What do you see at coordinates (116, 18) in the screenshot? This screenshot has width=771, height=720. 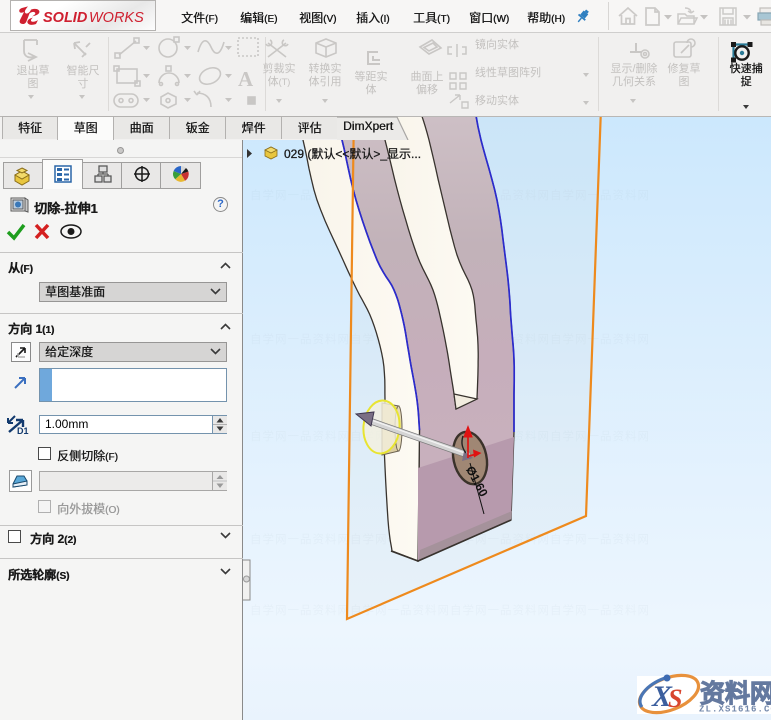 I see `svg-text: WORKS` at bounding box center [116, 18].